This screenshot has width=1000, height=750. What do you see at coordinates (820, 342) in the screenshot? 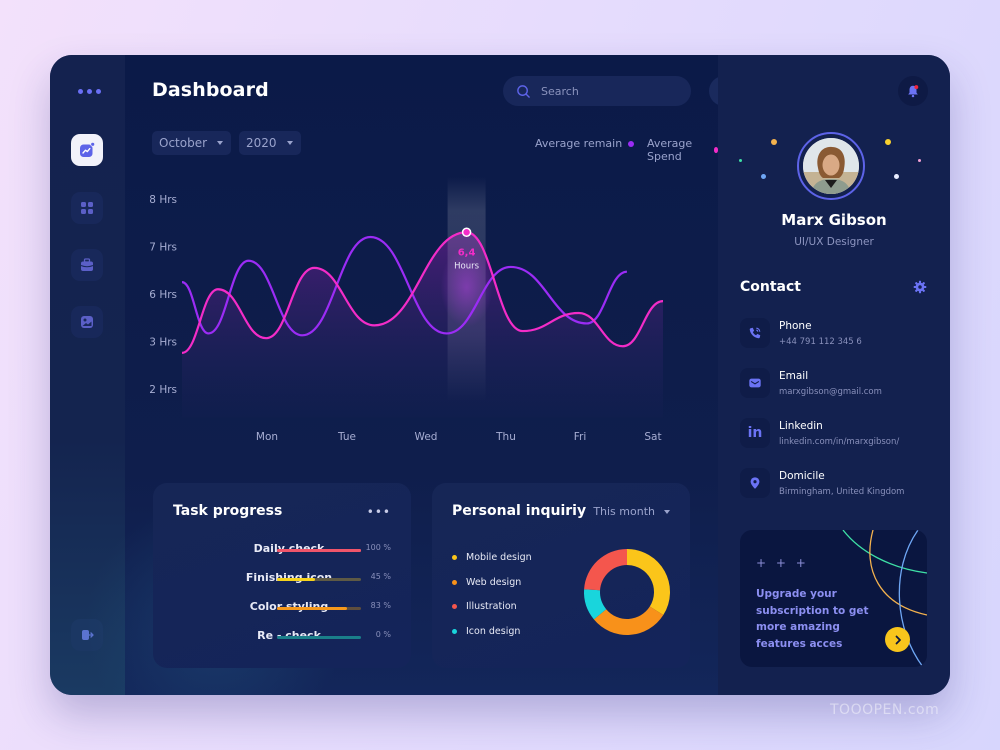
I see `contact-value: +44 791 112 345 6` at bounding box center [820, 342].